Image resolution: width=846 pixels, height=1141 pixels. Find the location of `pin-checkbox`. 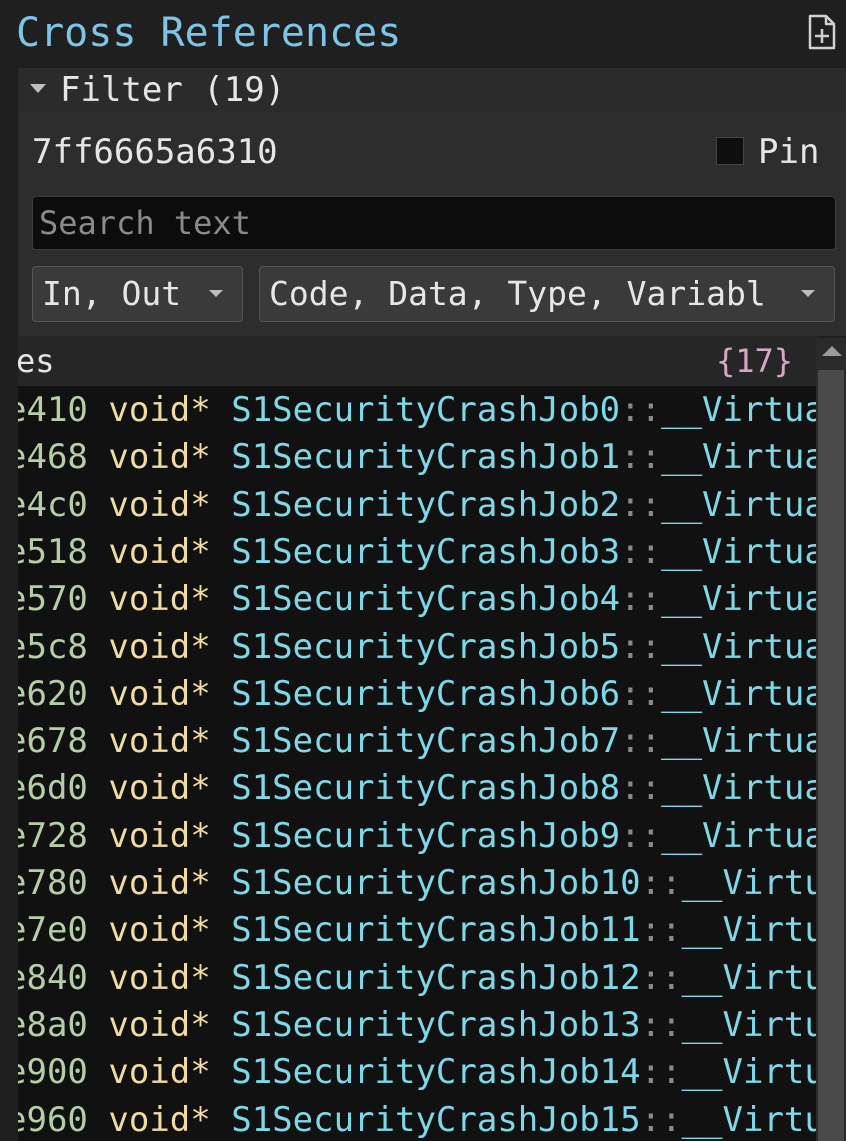

pin-checkbox is located at coordinates (730, 151).